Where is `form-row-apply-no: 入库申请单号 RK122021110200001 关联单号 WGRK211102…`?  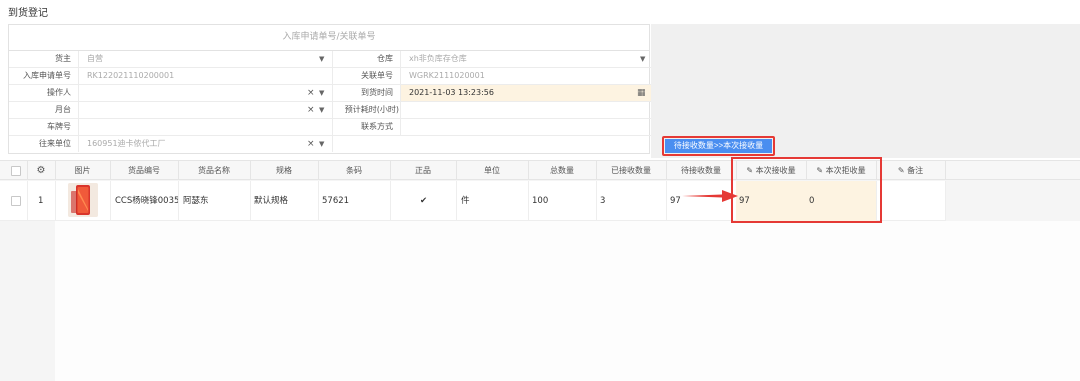 form-row-apply-no: 入库申请单号 RK122021110200001 关联单号 WGRK211102… is located at coordinates (330, 76).